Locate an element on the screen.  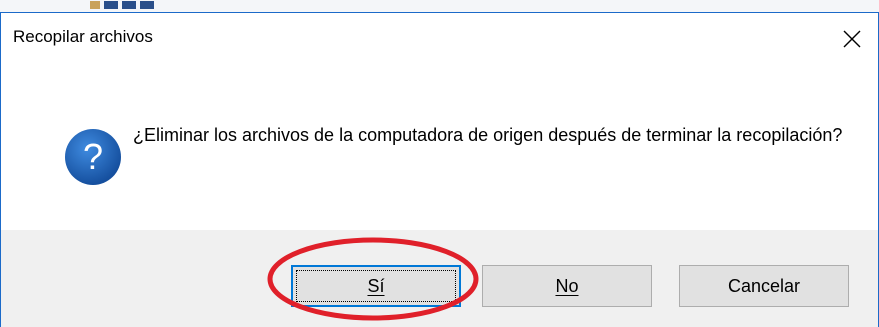
cancel-button: Cancelar is located at coordinates (764, 286).